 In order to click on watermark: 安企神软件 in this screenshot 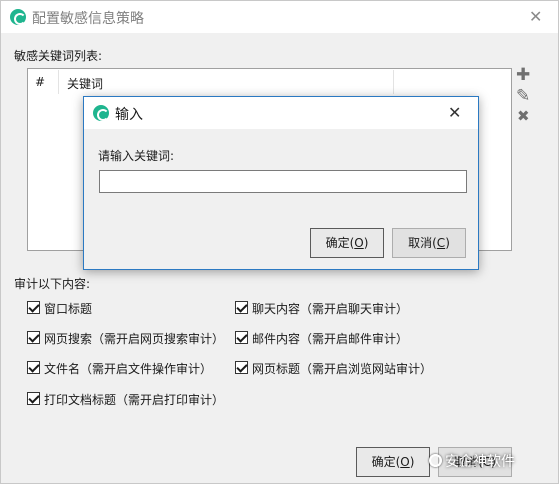, I will do `click(472, 461)`.